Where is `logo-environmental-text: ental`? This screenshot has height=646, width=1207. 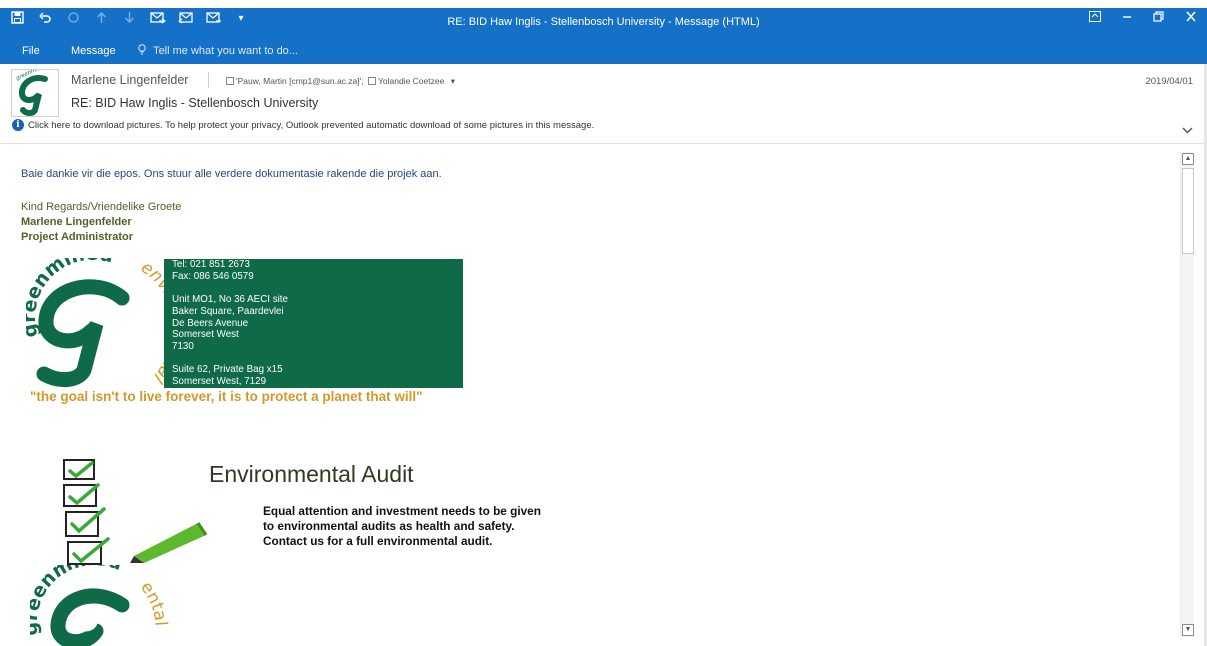 logo-environmental-text: ental is located at coordinates (153, 602).